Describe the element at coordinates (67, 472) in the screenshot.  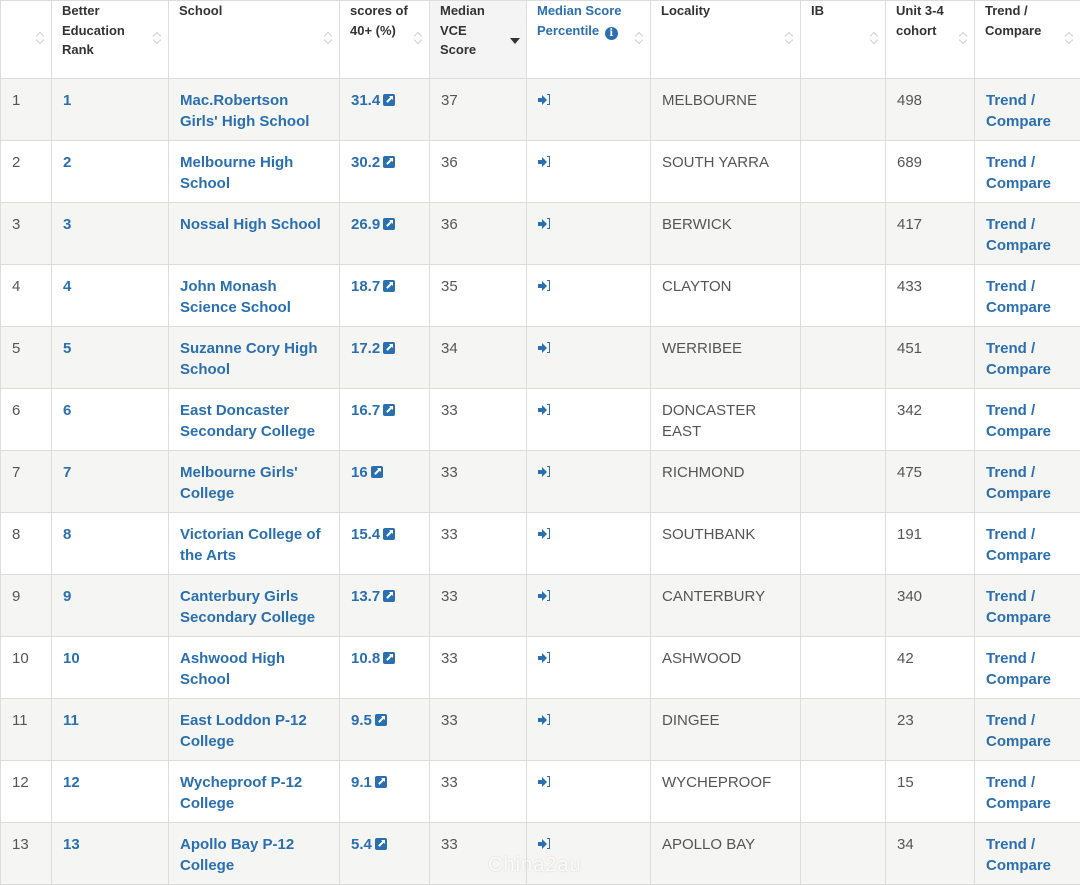
I see `rank-link: 7` at that location.